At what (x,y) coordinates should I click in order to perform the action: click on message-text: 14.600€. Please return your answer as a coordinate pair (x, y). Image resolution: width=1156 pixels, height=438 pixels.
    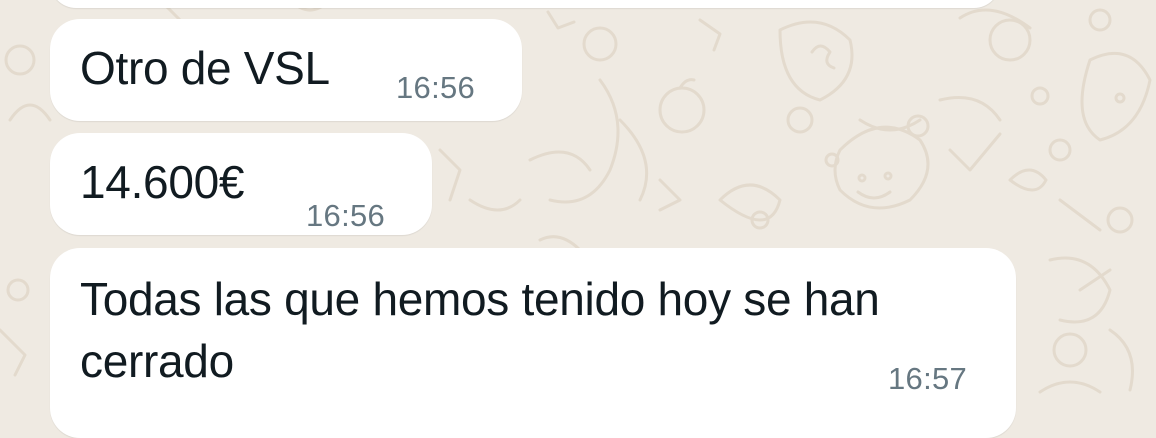
    Looking at the image, I should click on (162, 182).